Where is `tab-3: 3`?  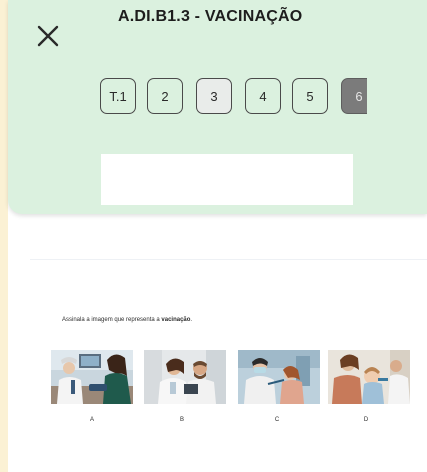
tab-3: 3 is located at coordinates (214, 96).